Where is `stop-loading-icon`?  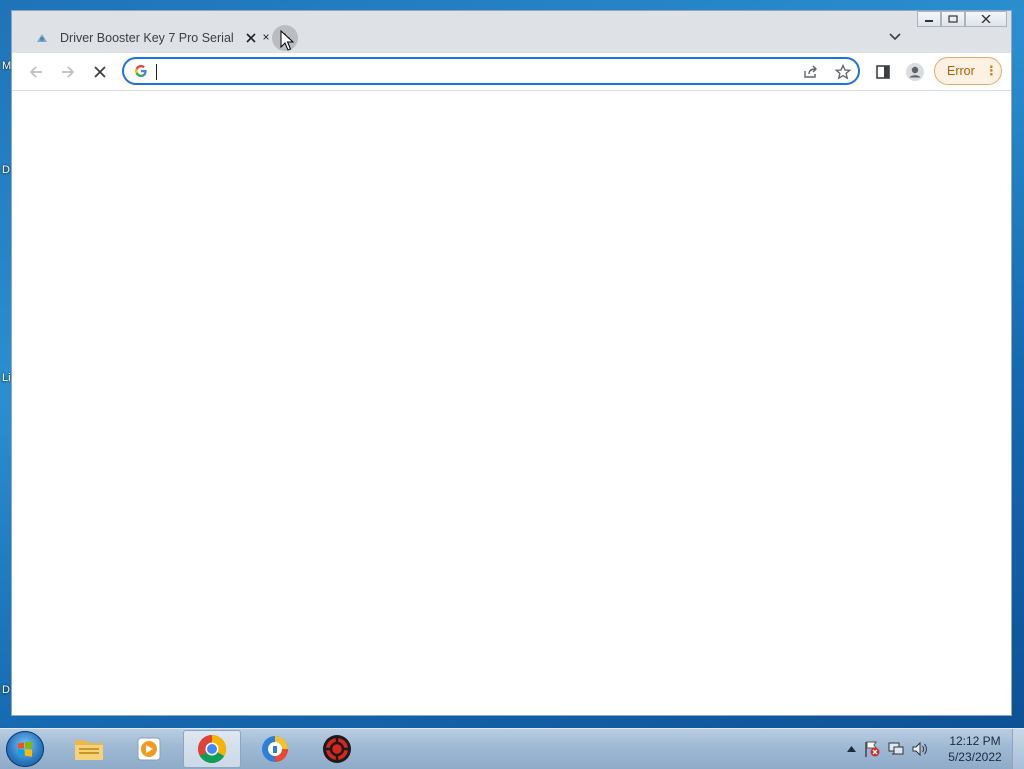 stop-loading-icon is located at coordinates (100, 72).